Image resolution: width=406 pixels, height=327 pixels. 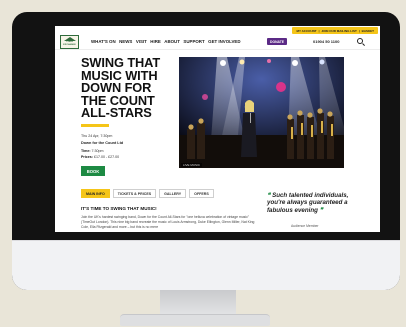 I want to click on monitor-stand-neck, so click(x=198, y=303).